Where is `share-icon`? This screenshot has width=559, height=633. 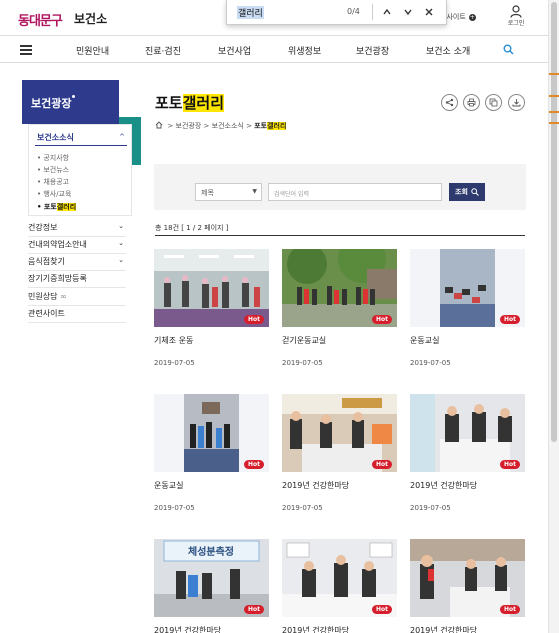
share-icon is located at coordinates (449, 102).